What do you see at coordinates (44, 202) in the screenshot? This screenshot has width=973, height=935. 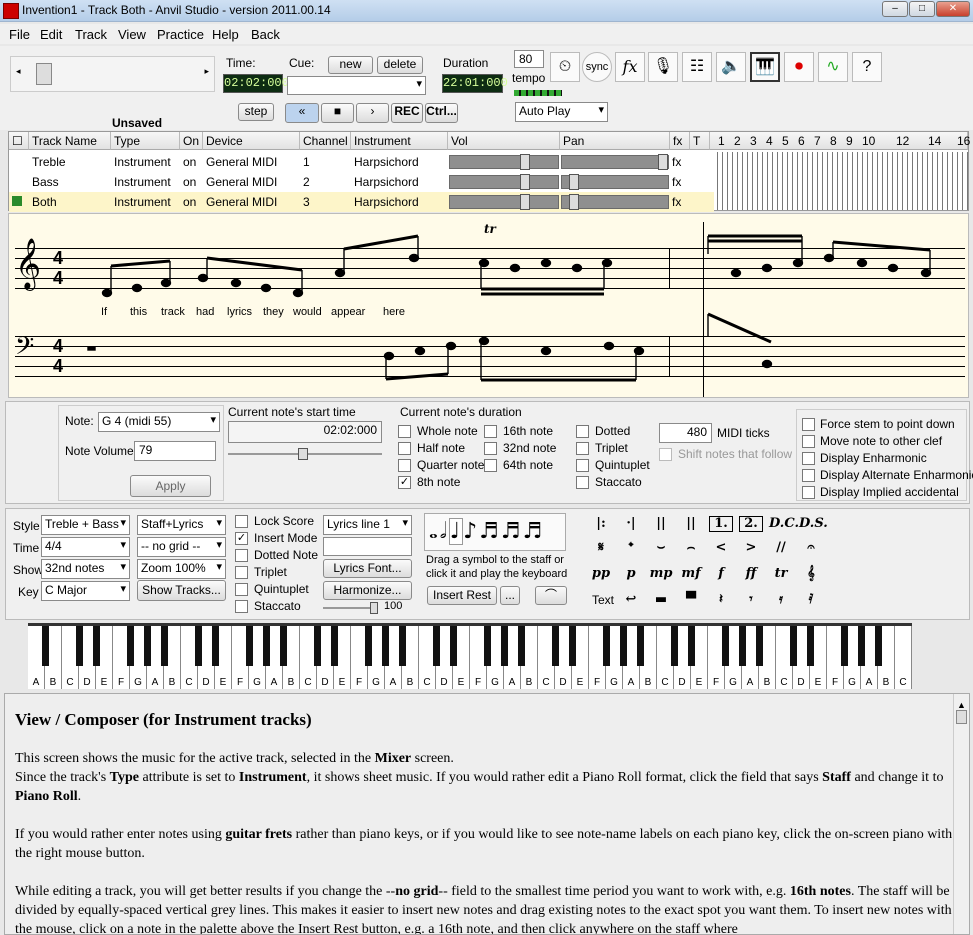 I see `track-name-cell: Both` at bounding box center [44, 202].